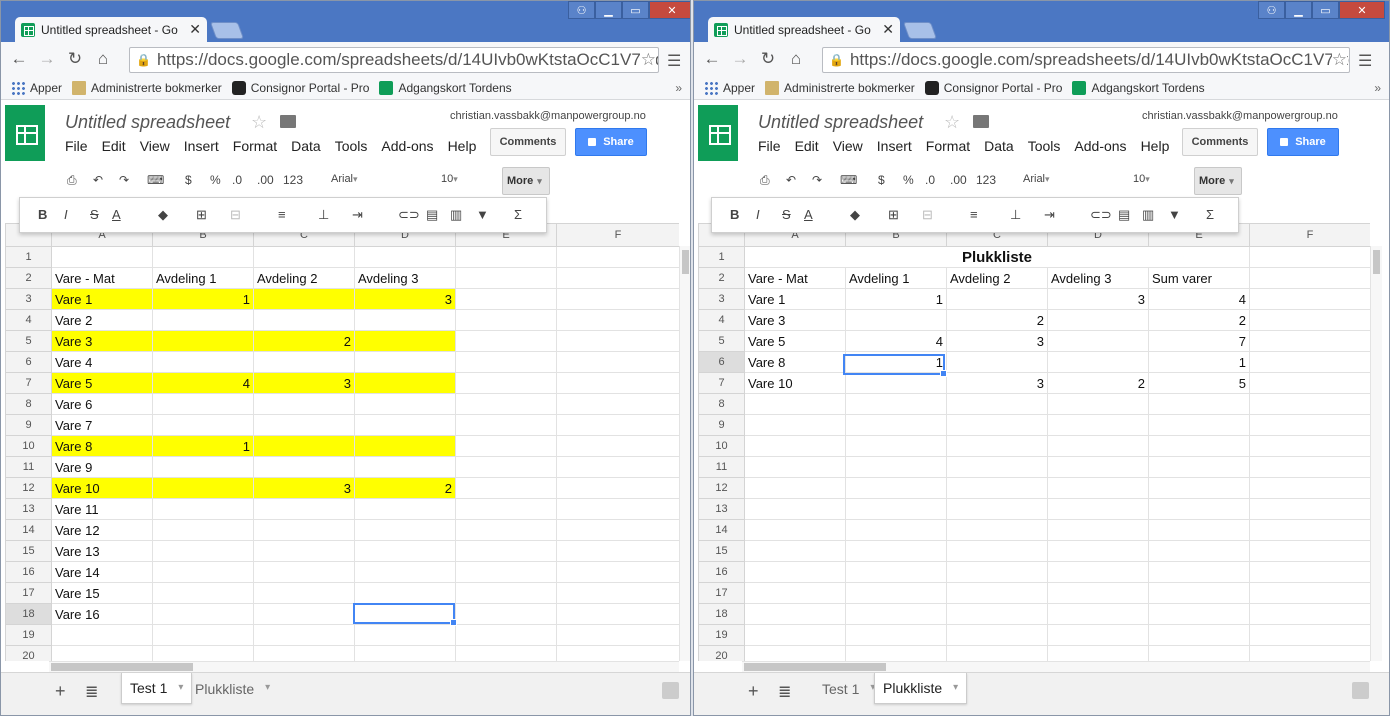 This screenshot has width=1390, height=716. What do you see at coordinates (997, 257) in the screenshot?
I see `sheet-title-cell: Plukkliste` at bounding box center [997, 257].